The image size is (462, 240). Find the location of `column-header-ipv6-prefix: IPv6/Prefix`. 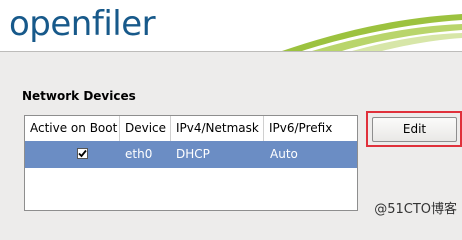

column-header-ipv6-prefix: IPv6/Prefix is located at coordinates (310, 128).